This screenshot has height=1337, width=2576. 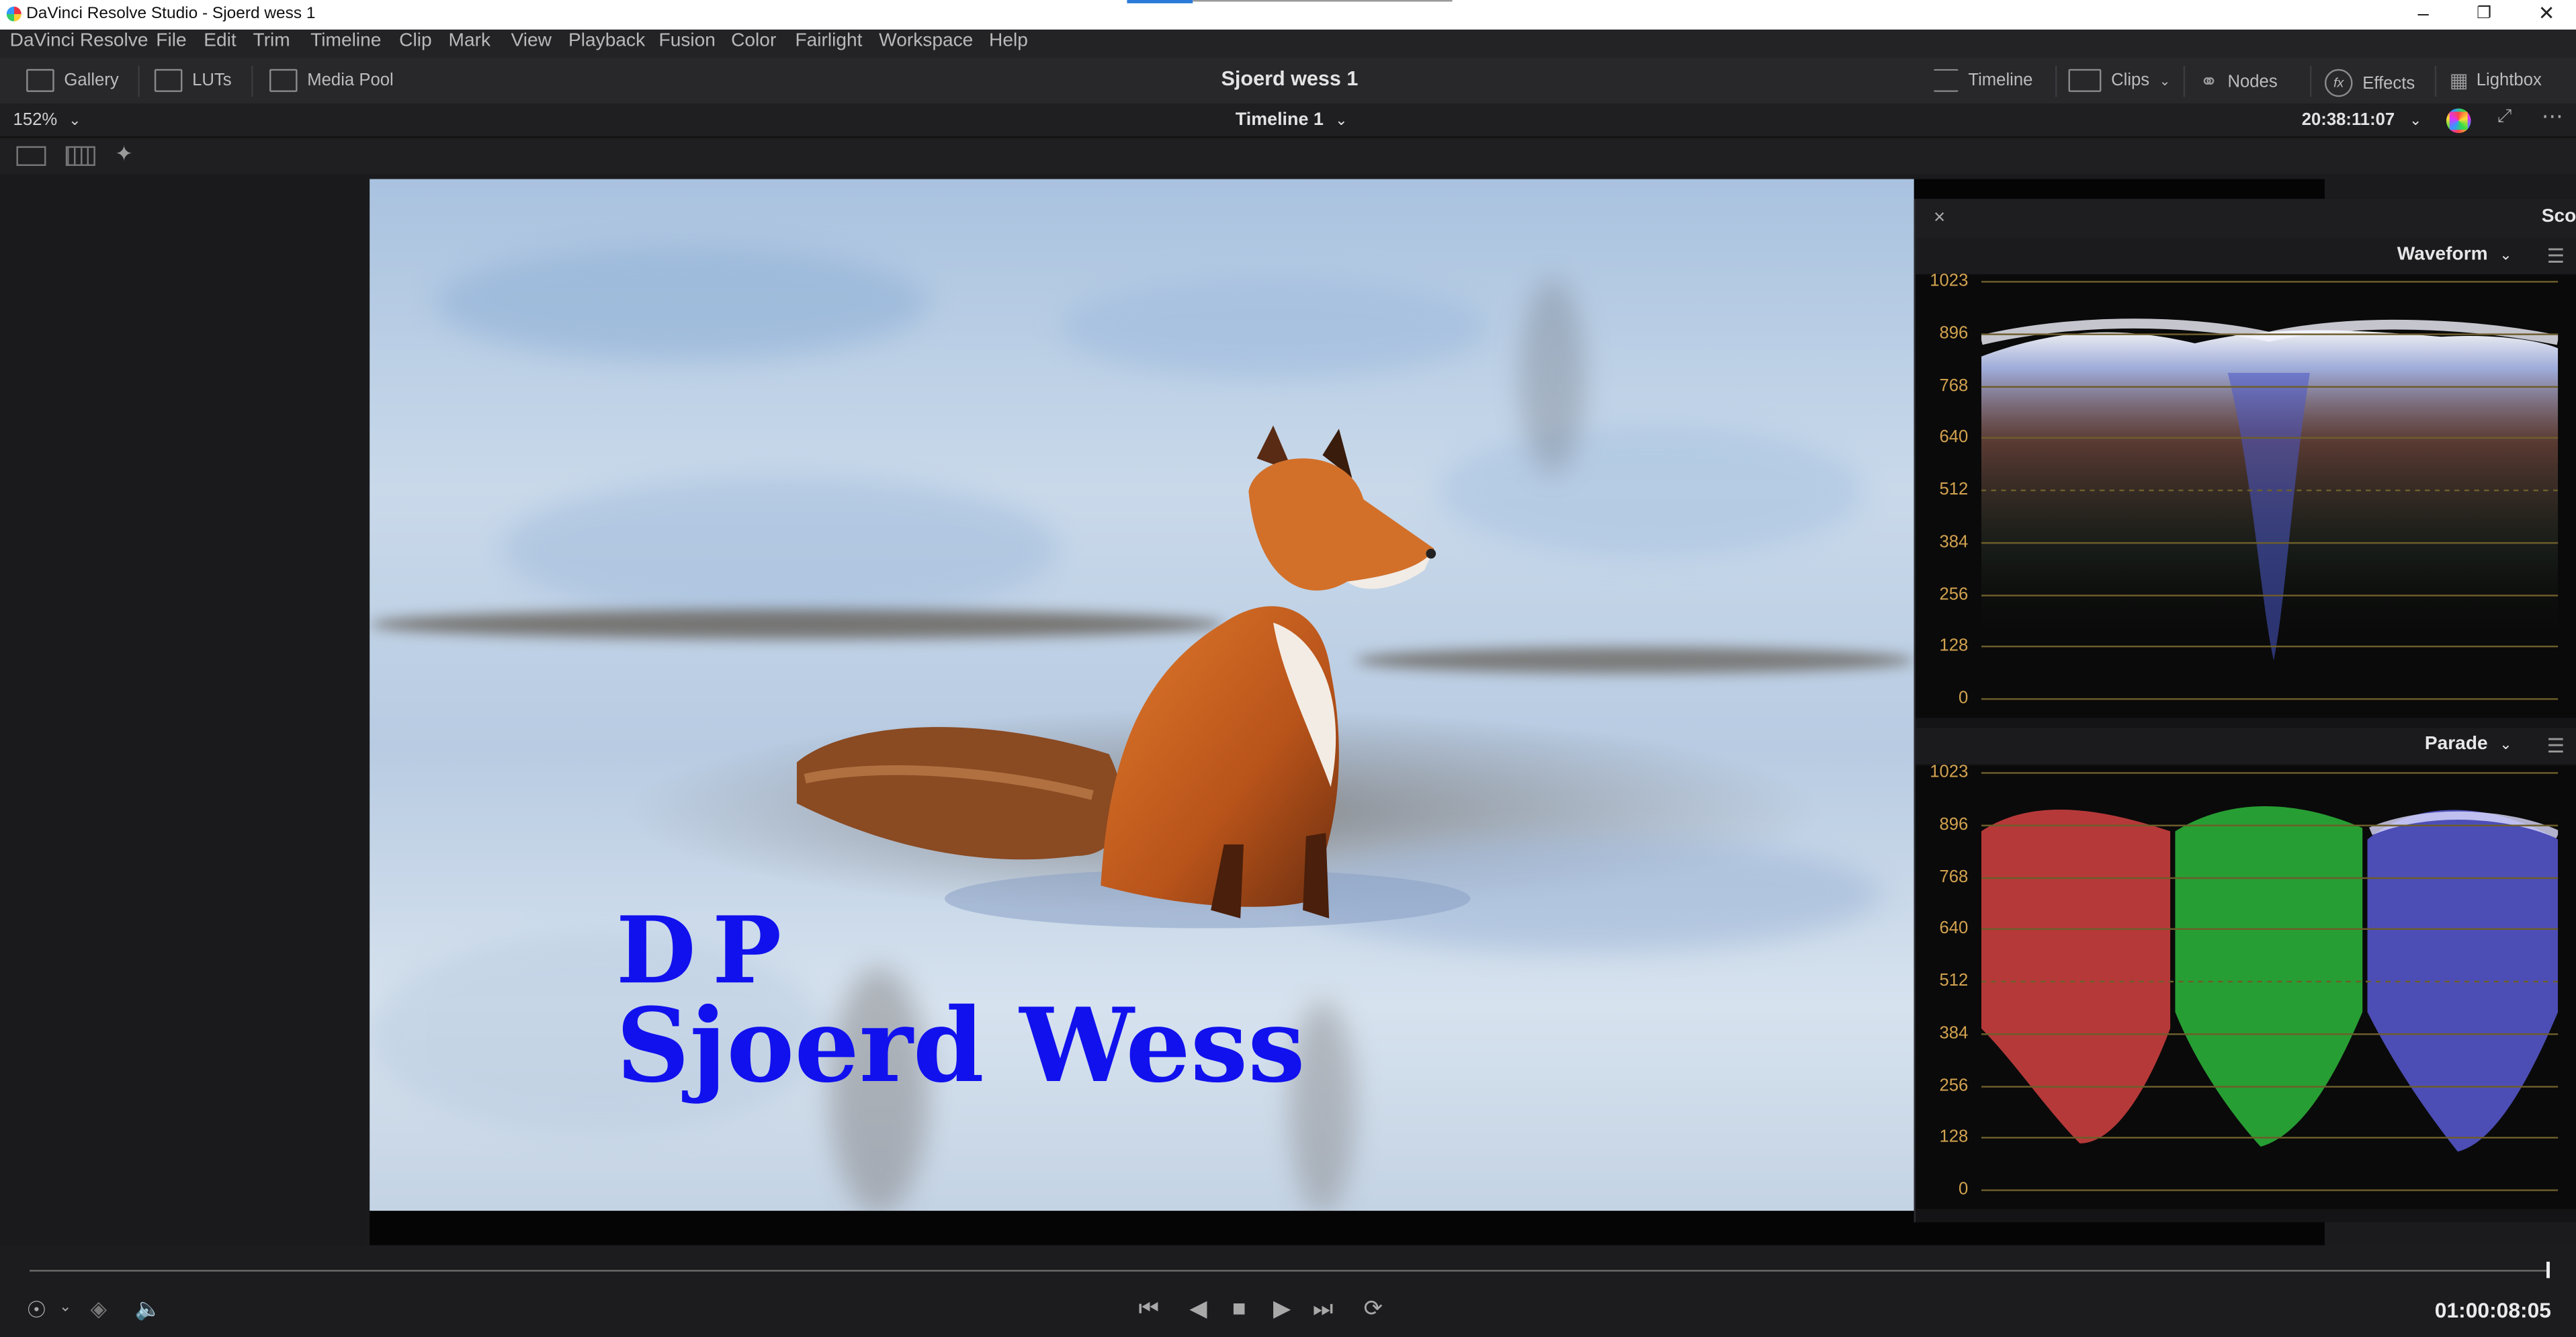 I want to click on loop-icon: ⟳, so click(x=1373, y=1309).